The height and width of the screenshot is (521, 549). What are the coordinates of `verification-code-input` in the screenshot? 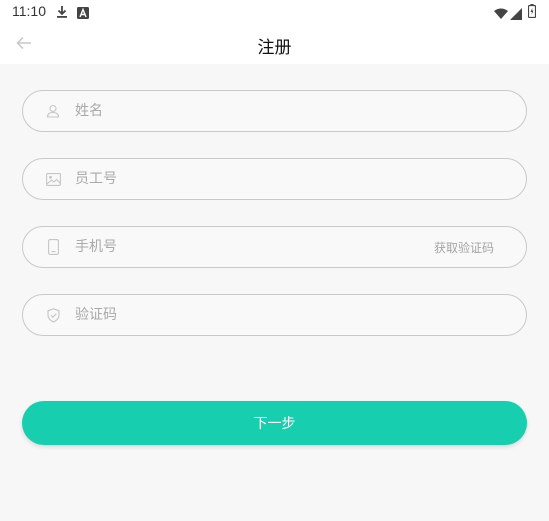 It's located at (245, 315).